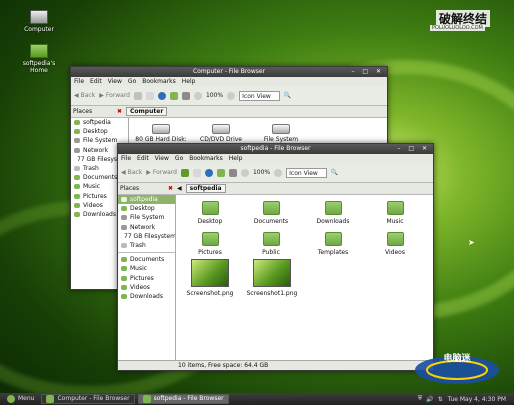 This screenshot has height=414, width=514. Describe the element at coordinates (429, 399) in the screenshot. I see `volume-icon: 🔊` at that location.